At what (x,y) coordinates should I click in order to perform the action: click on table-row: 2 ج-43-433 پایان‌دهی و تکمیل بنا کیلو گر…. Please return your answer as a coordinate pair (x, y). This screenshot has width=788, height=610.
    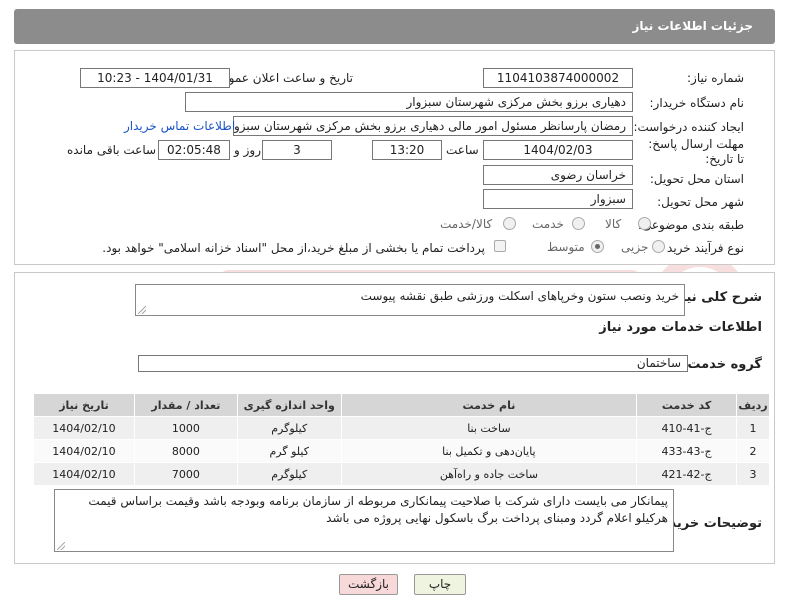
    Looking at the image, I should click on (401, 451).